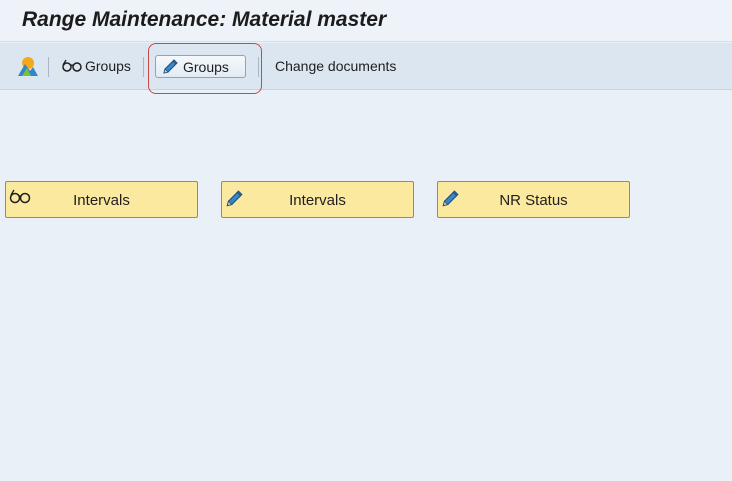 This screenshot has width=732, height=481. I want to click on display-groups-button: Groups, so click(96, 66).